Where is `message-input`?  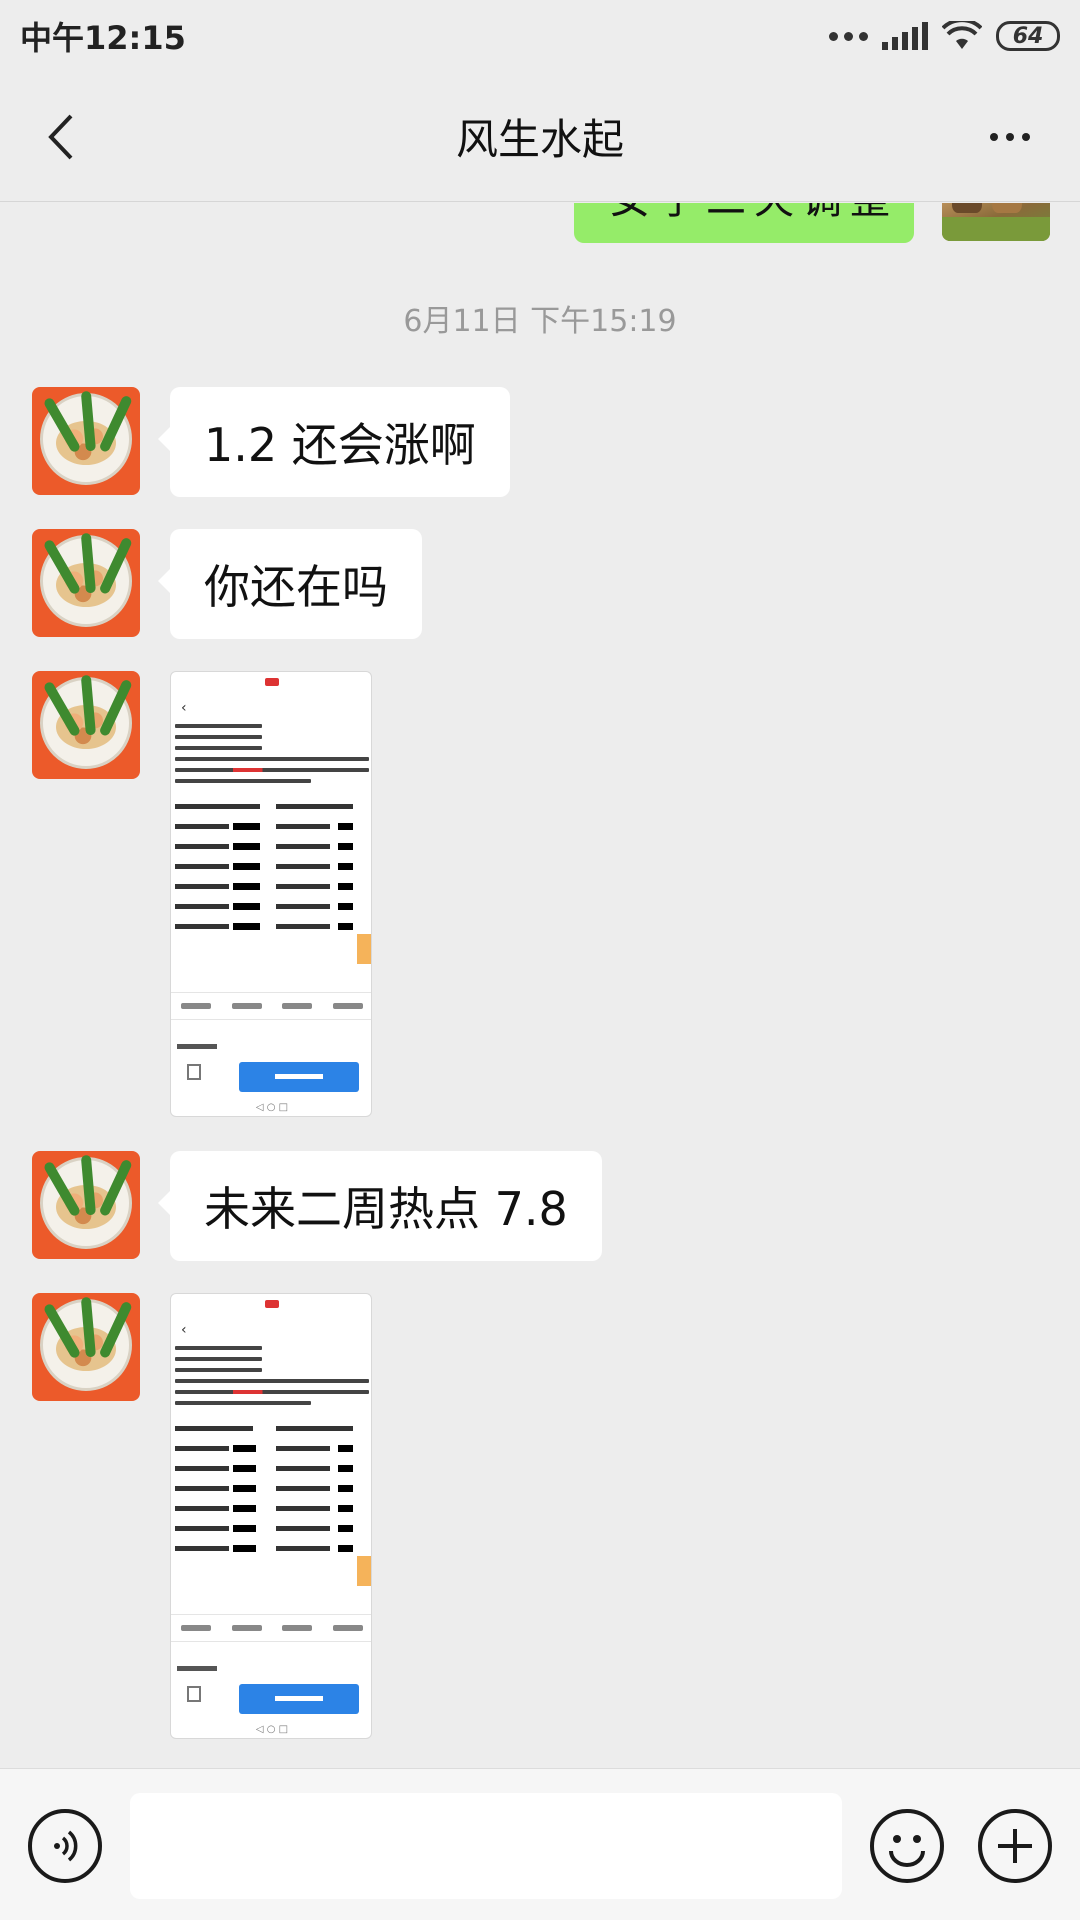
message-input is located at coordinates (486, 1846).